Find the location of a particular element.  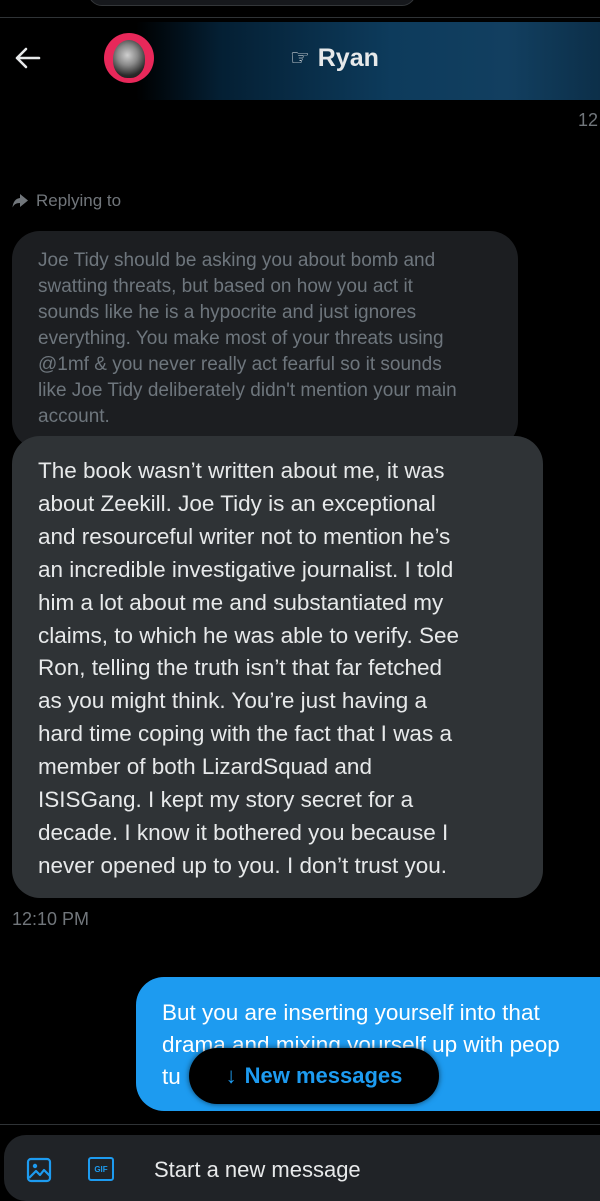

gif-icon: GIF is located at coordinates (101, 1169).